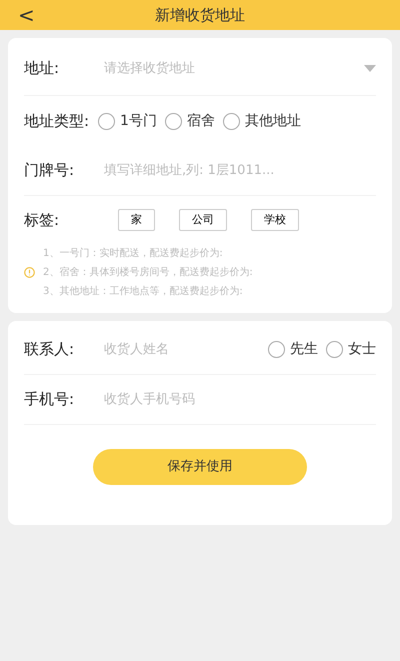  I want to click on save-button: 保存并使用, so click(200, 467).